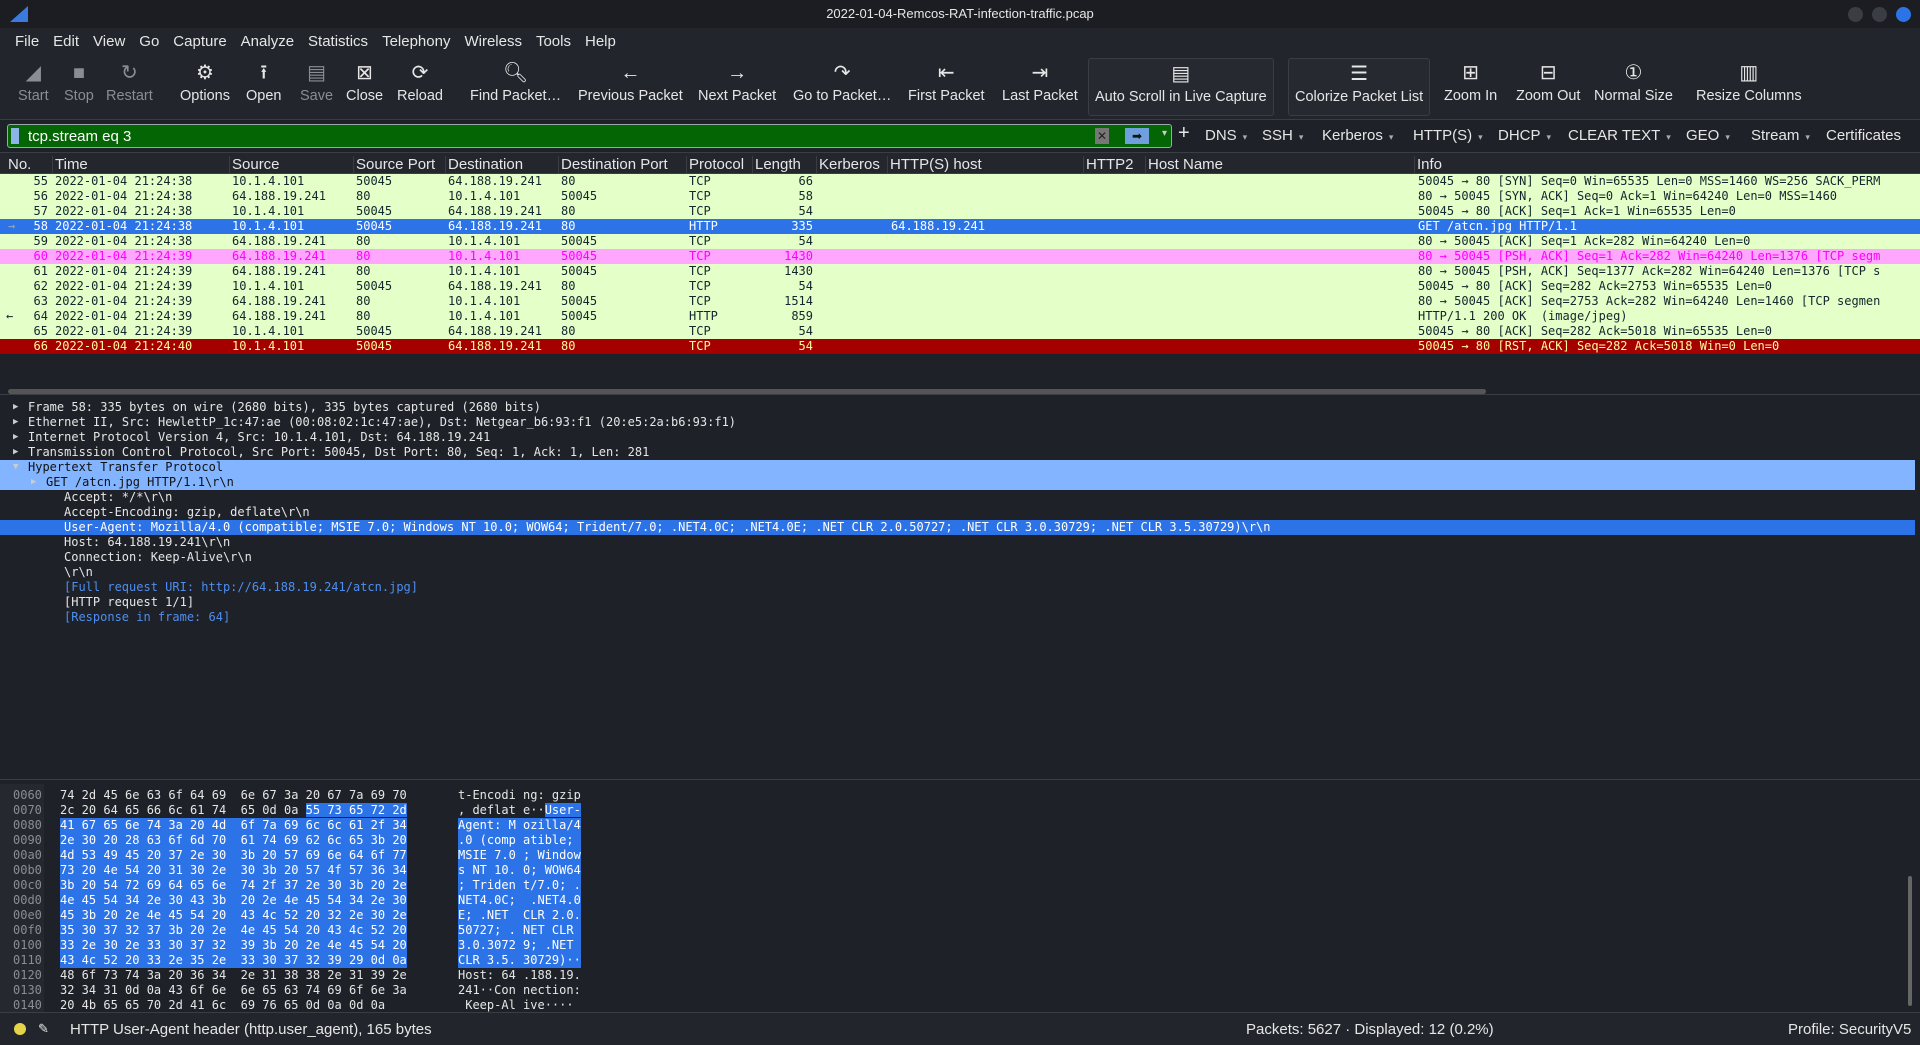 This screenshot has width=1920, height=1045. I want to click on column-header-host-name: Host Name, so click(1184, 165).